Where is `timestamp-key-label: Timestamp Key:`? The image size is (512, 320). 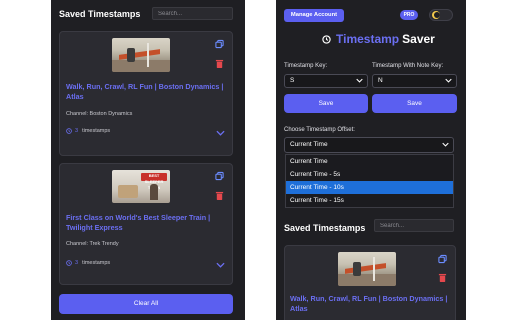 timestamp-key-label: Timestamp Key: is located at coordinates (306, 66).